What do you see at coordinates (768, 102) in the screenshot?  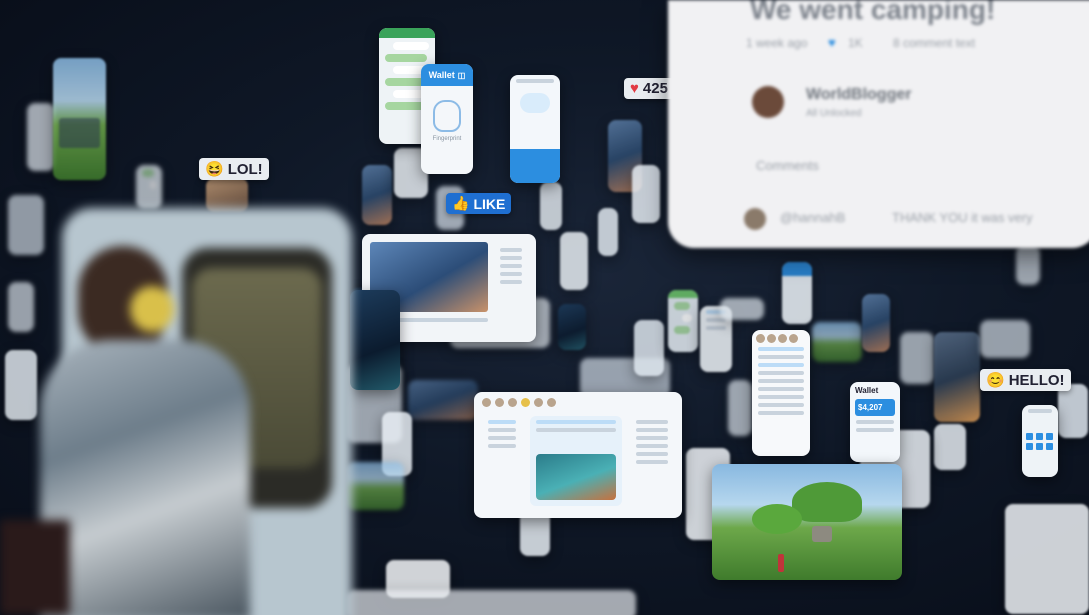 I see `author-avatar` at bounding box center [768, 102].